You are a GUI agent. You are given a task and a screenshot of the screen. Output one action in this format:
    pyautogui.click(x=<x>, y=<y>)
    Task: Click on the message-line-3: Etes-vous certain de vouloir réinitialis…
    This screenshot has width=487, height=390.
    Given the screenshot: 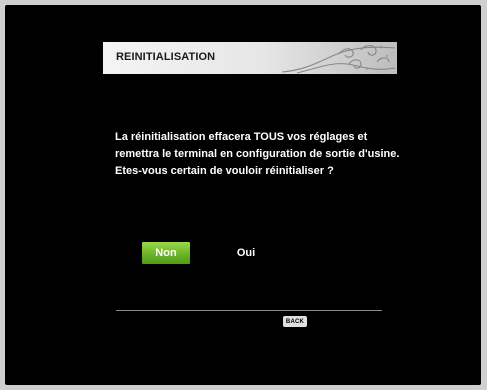 What is the action you would take?
    pyautogui.click(x=224, y=171)
    